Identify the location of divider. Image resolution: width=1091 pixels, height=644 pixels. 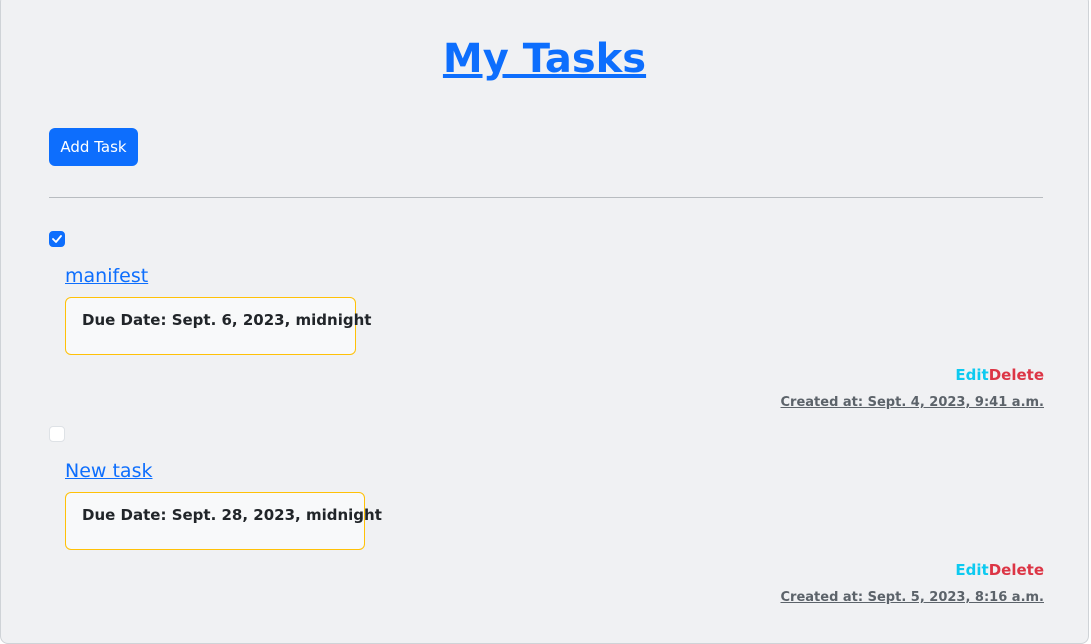
(546, 197).